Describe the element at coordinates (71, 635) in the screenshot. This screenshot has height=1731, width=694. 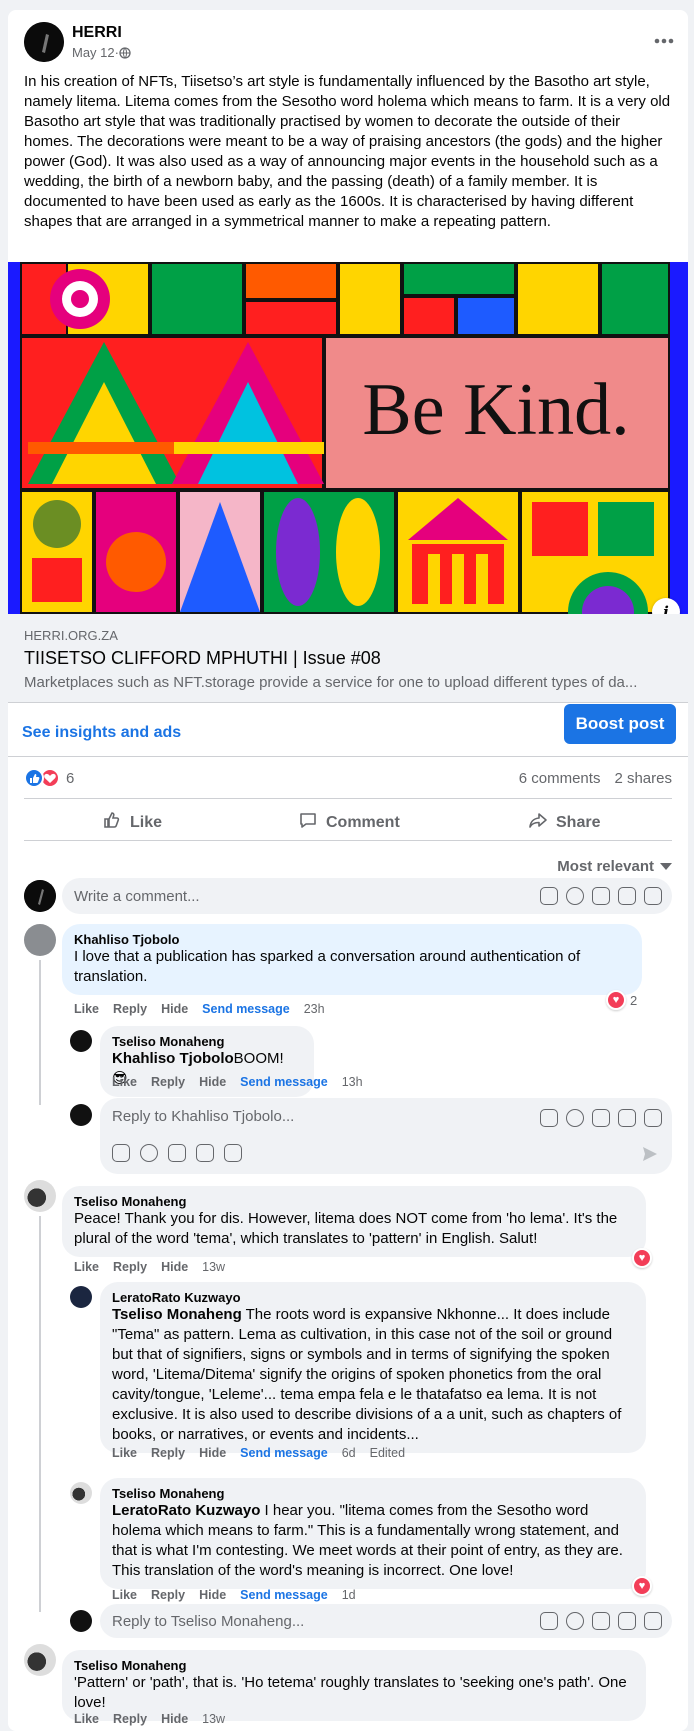
I see `link-domain: HERRI.ORG.ZA` at that location.